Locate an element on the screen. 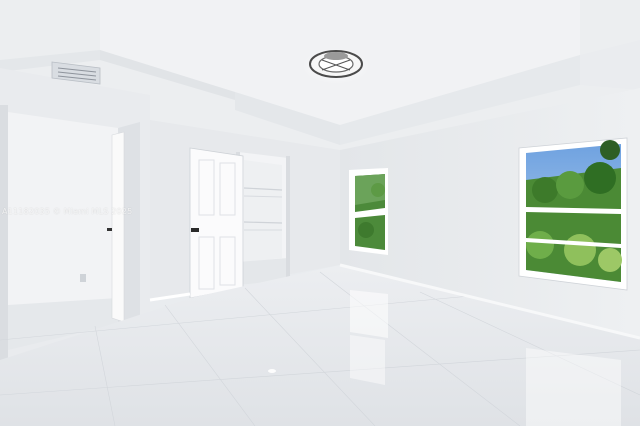  window-small is located at coordinates (368, 211).